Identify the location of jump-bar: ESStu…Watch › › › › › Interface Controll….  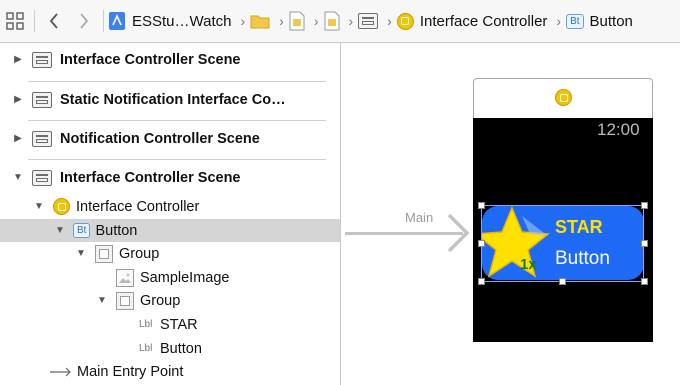
(340, 21).